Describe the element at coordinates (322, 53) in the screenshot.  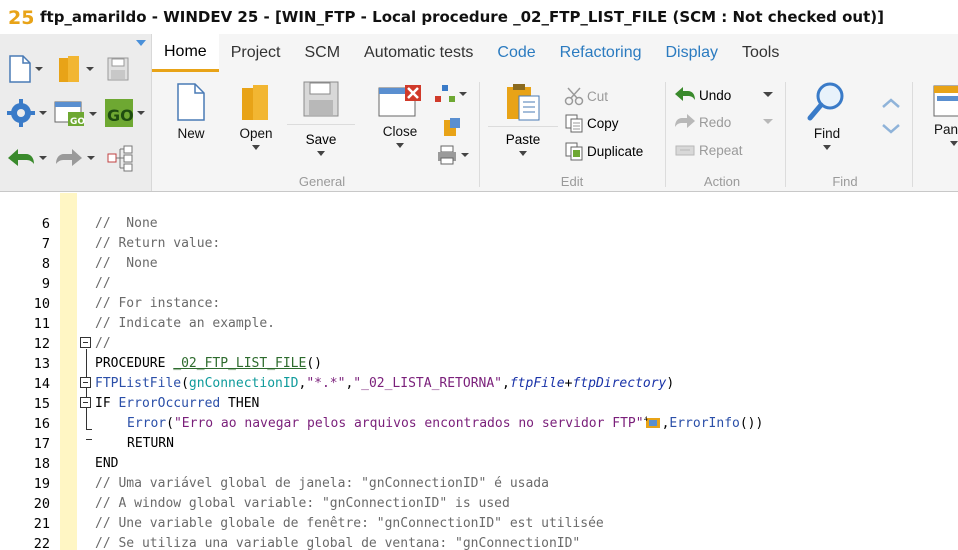
I see `tab-scm: SCM` at that location.